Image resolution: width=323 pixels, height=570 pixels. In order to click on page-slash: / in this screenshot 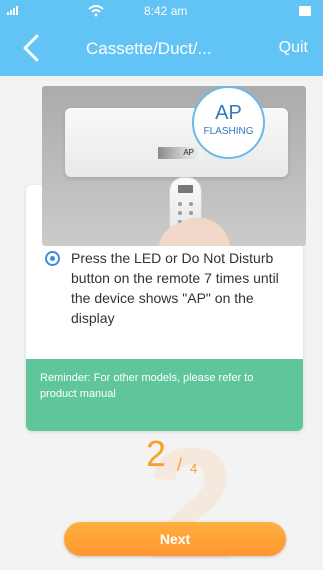, I will do `click(180, 465)`.